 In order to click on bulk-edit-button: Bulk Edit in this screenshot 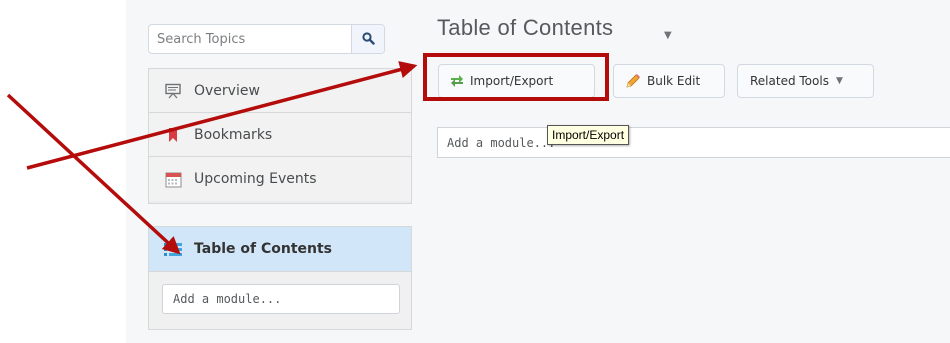, I will do `click(669, 81)`.